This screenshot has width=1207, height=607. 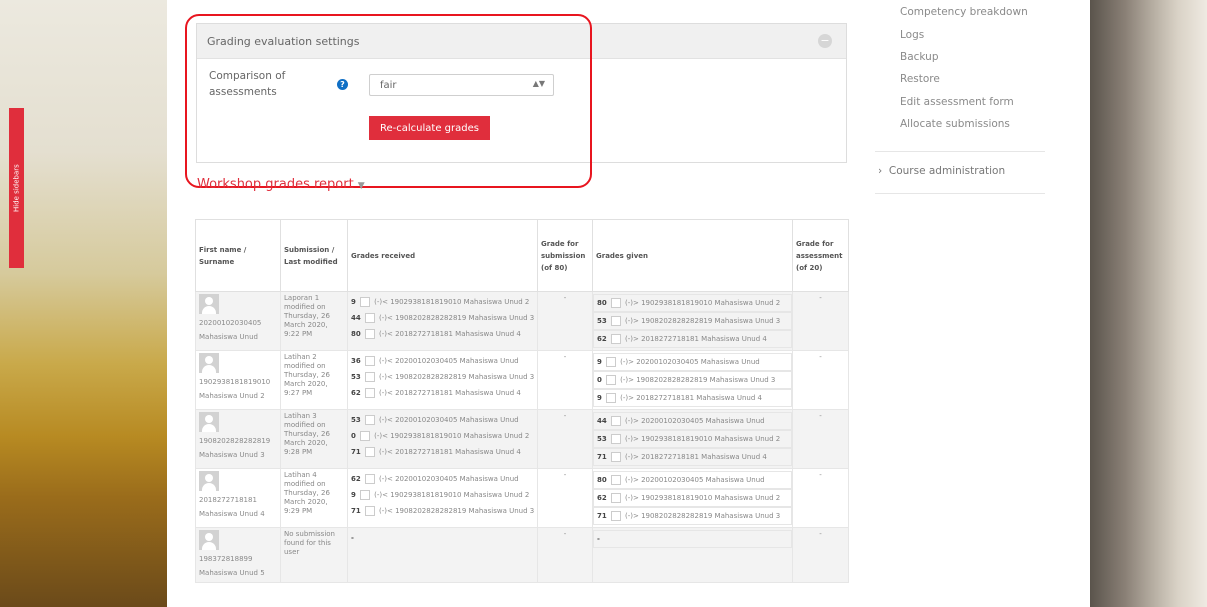 What do you see at coordinates (820, 255) in the screenshot?
I see `header-grade-assessment: Grade for assessment (of 20)` at bounding box center [820, 255].